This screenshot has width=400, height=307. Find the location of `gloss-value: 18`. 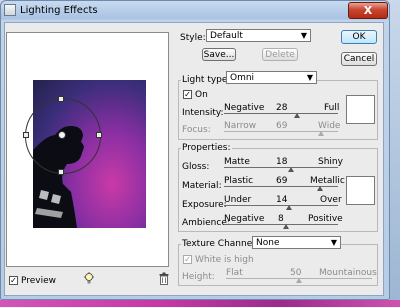

gloss-value: 18 is located at coordinates (282, 162).